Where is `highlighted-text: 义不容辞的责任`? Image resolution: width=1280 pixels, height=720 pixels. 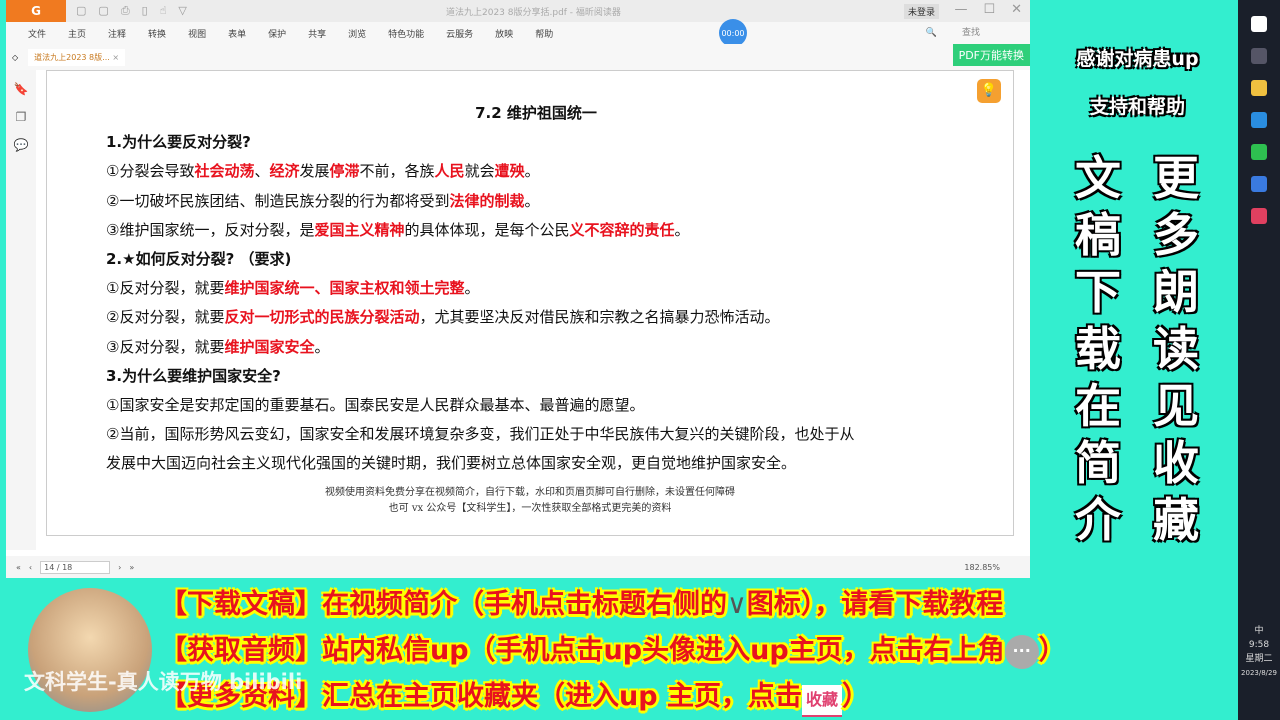
highlighted-text: 义不容辞的责任 is located at coordinates (622, 229).